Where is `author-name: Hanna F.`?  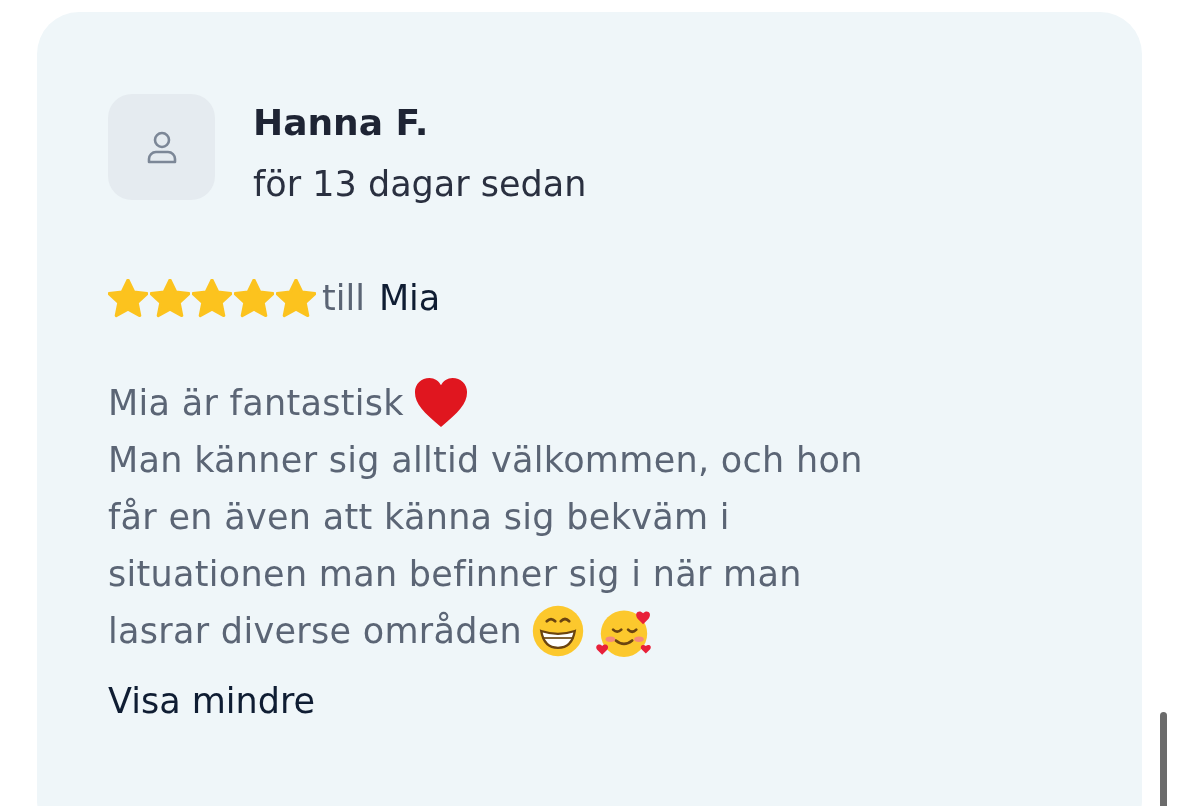
author-name: Hanna F. is located at coordinates (341, 123).